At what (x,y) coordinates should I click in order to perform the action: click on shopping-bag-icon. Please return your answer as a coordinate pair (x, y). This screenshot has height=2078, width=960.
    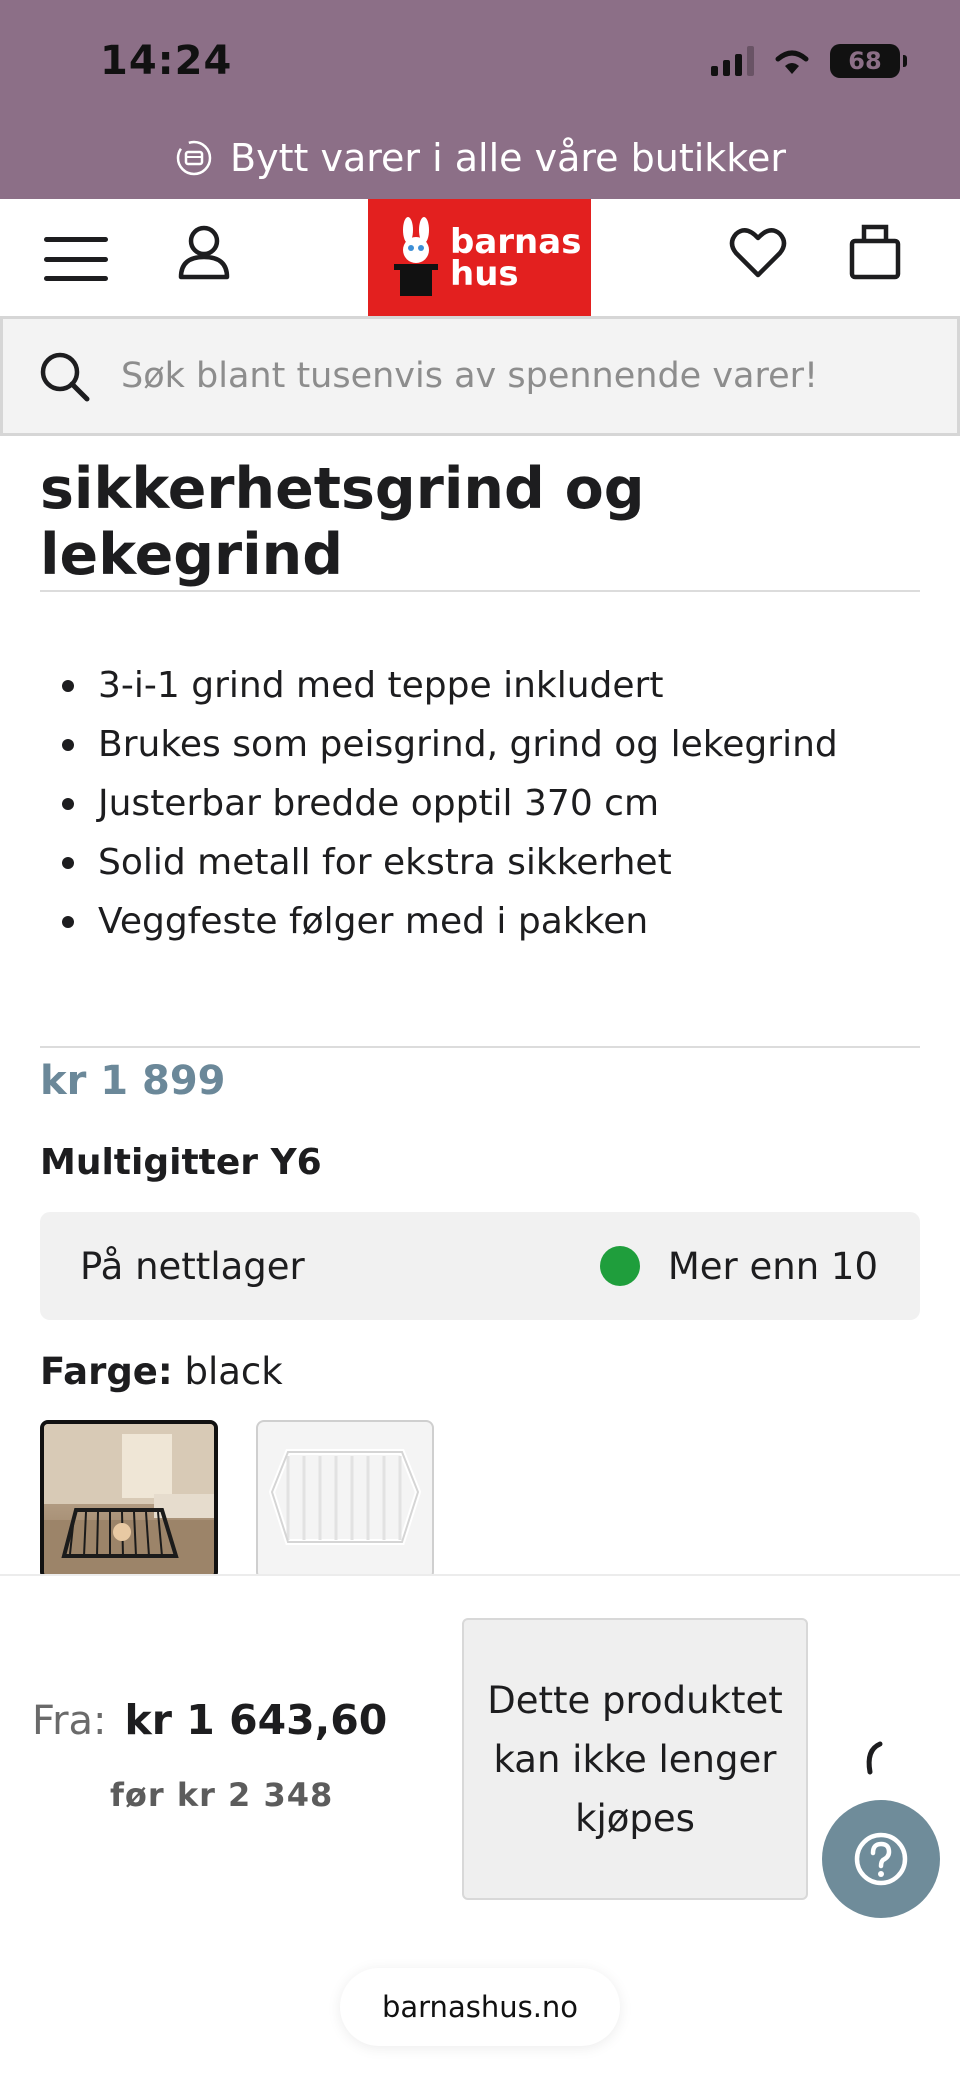
    Looking at the image, I should click on (875, 251).